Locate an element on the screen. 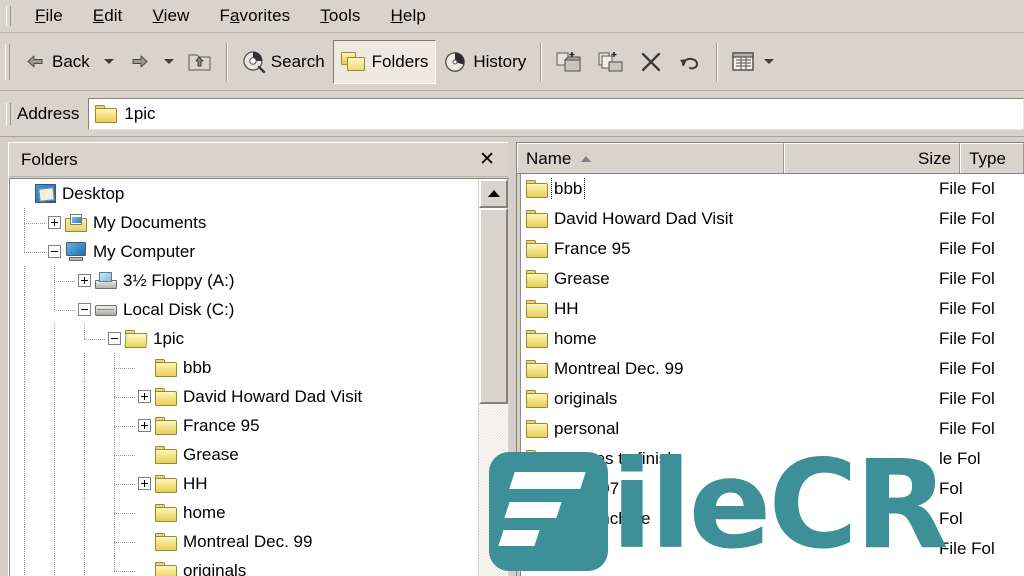 This screenshot has width=1024, height=576. tree-item-label: 1pic is located at coordinates (169, 338).